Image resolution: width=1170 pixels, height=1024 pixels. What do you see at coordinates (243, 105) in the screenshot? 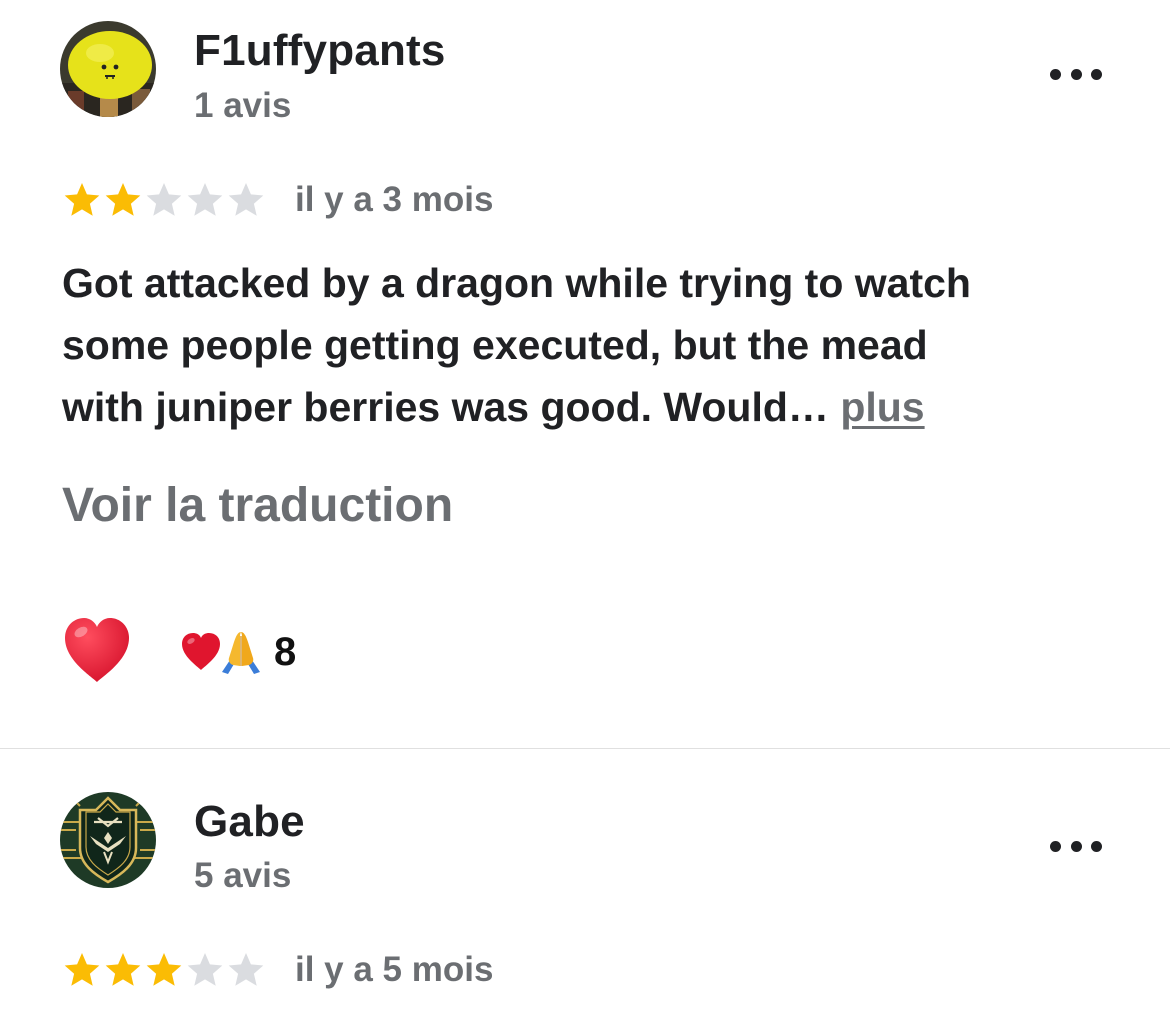
I see `author-review-count: 1 avis` at bounding box center [243, 105].